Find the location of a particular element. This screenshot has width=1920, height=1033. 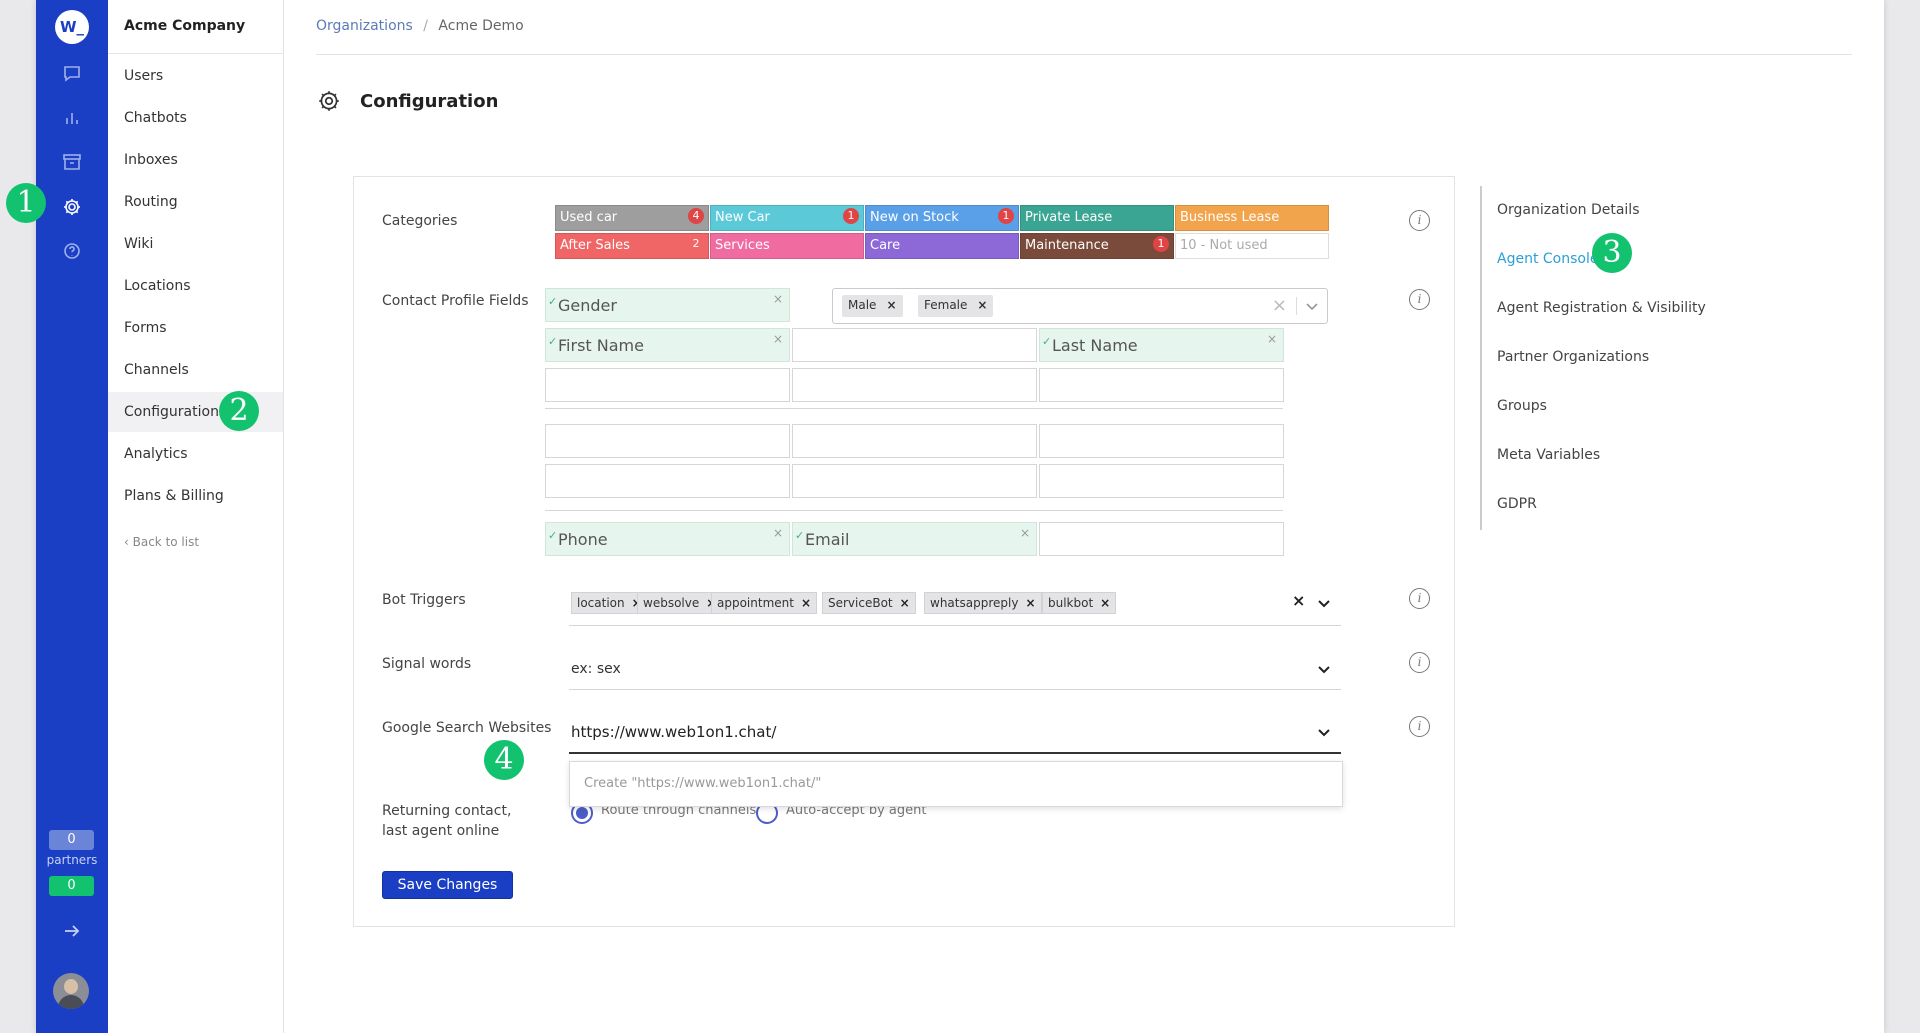

category-label: Business Lease is located at coordinates (1230, 217).